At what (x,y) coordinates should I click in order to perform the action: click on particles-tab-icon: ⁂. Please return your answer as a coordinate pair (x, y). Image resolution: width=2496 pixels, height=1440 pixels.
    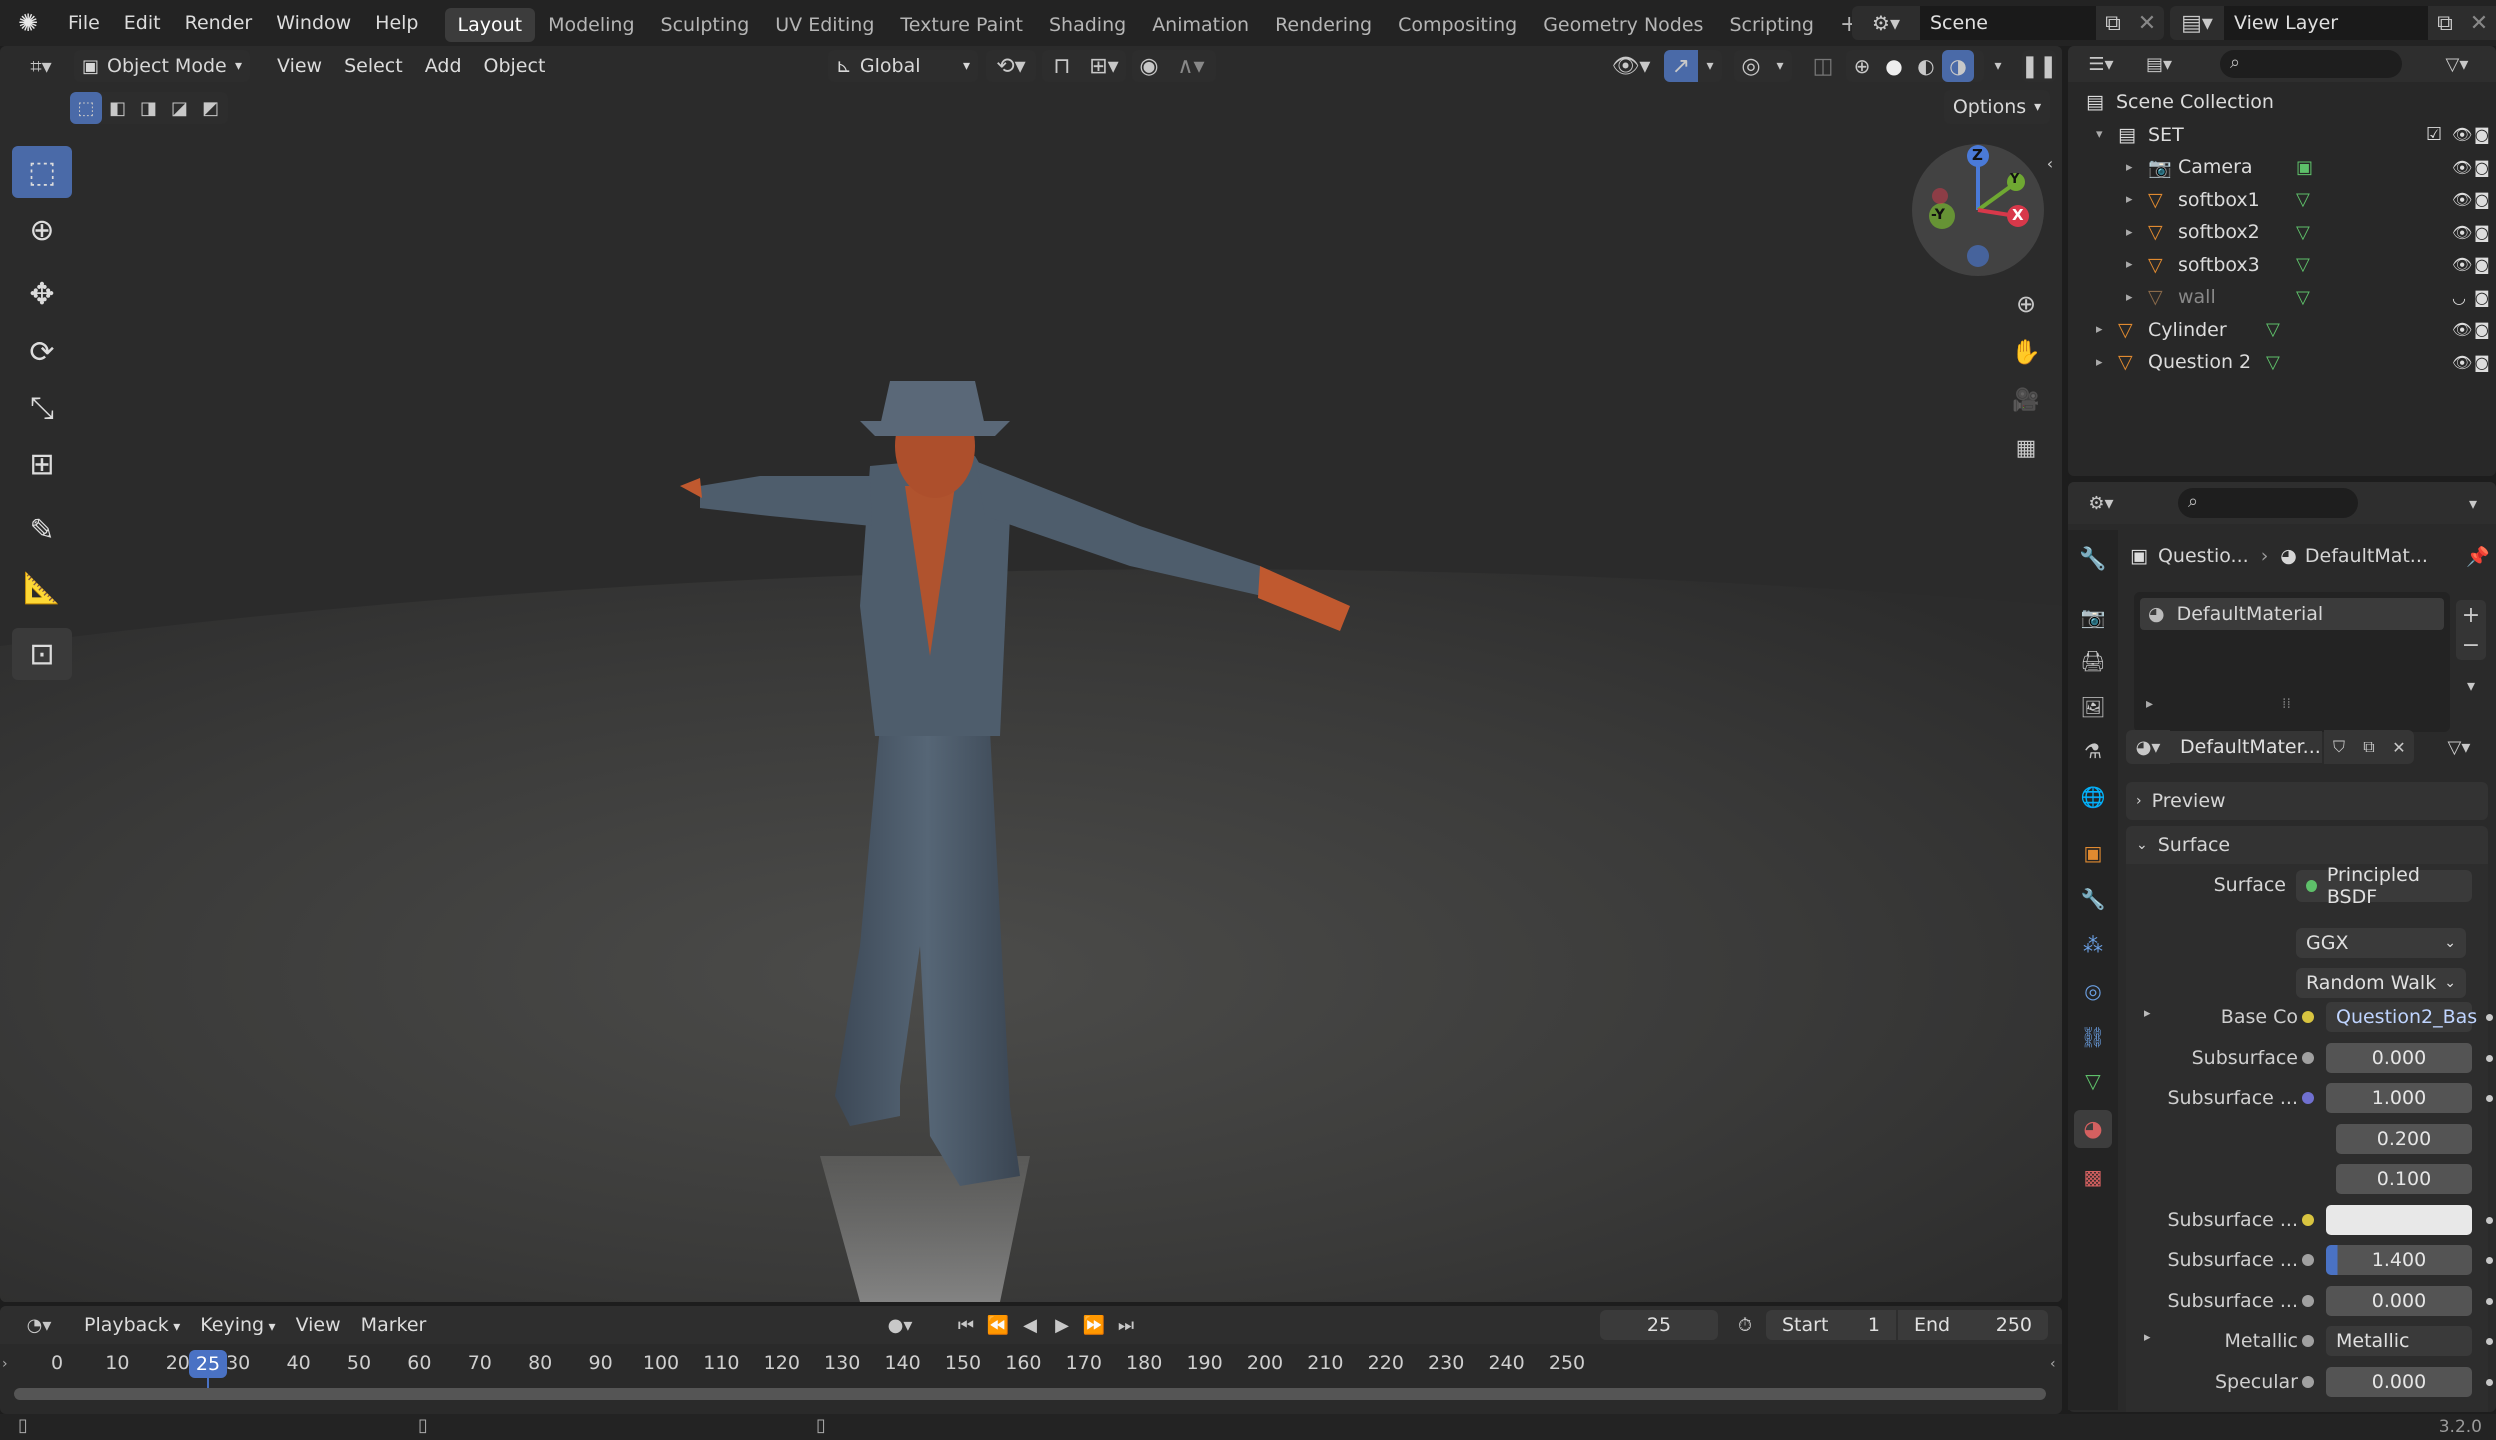
    Looking at the image, I should click on (2093, 945).